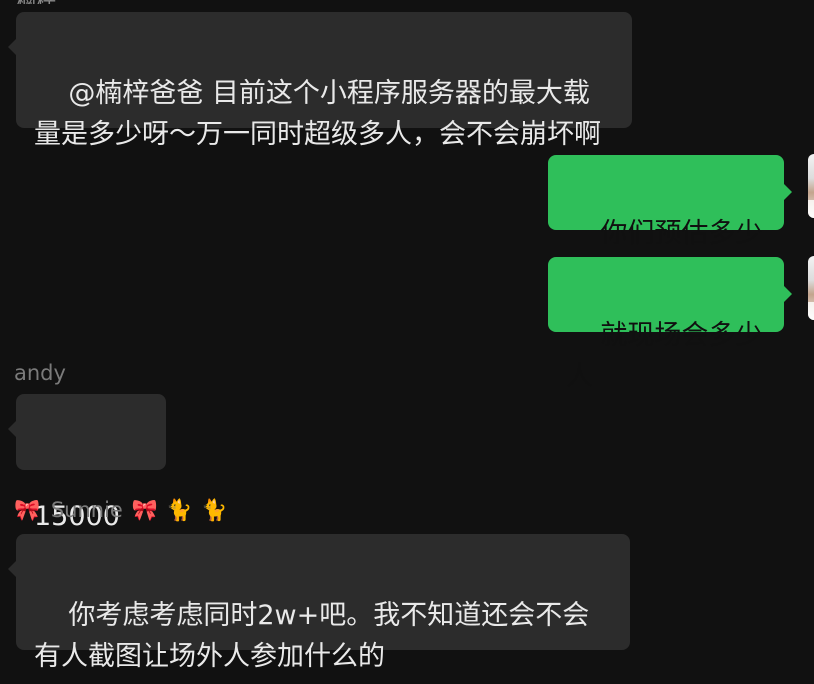  I want to click on sender-name-andy: andy, so click(40, 373).